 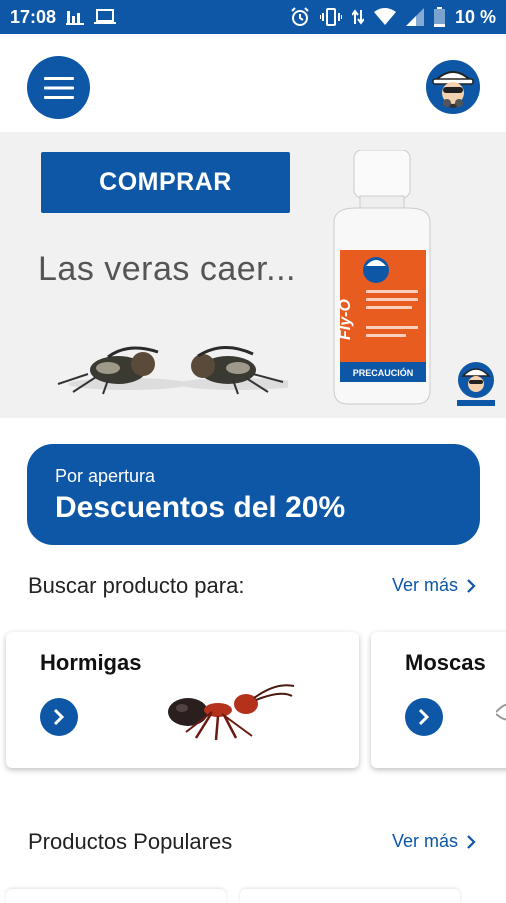 I want to click on ant-image, so click(x=231, y=712).